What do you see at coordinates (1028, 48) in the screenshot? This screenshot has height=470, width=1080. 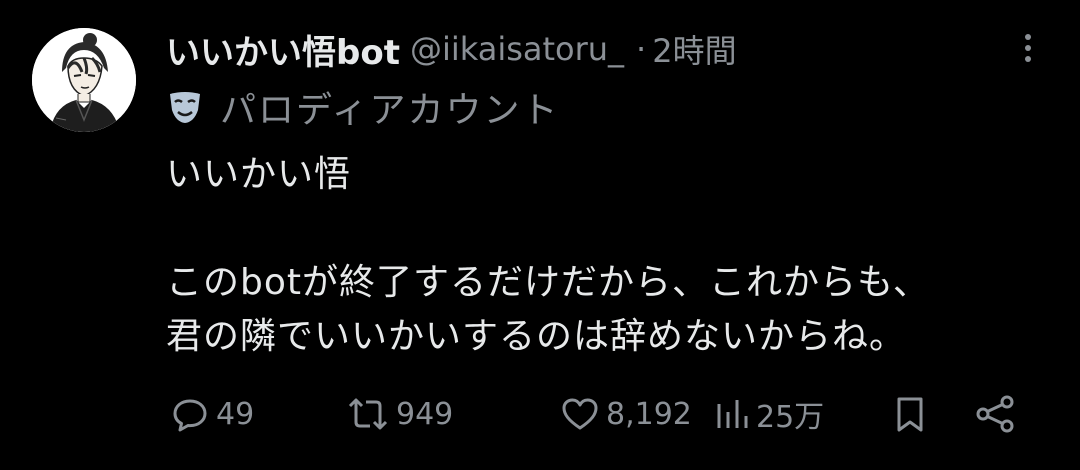 I see `more-vertical-icon` at bounding box center [1028, 48].